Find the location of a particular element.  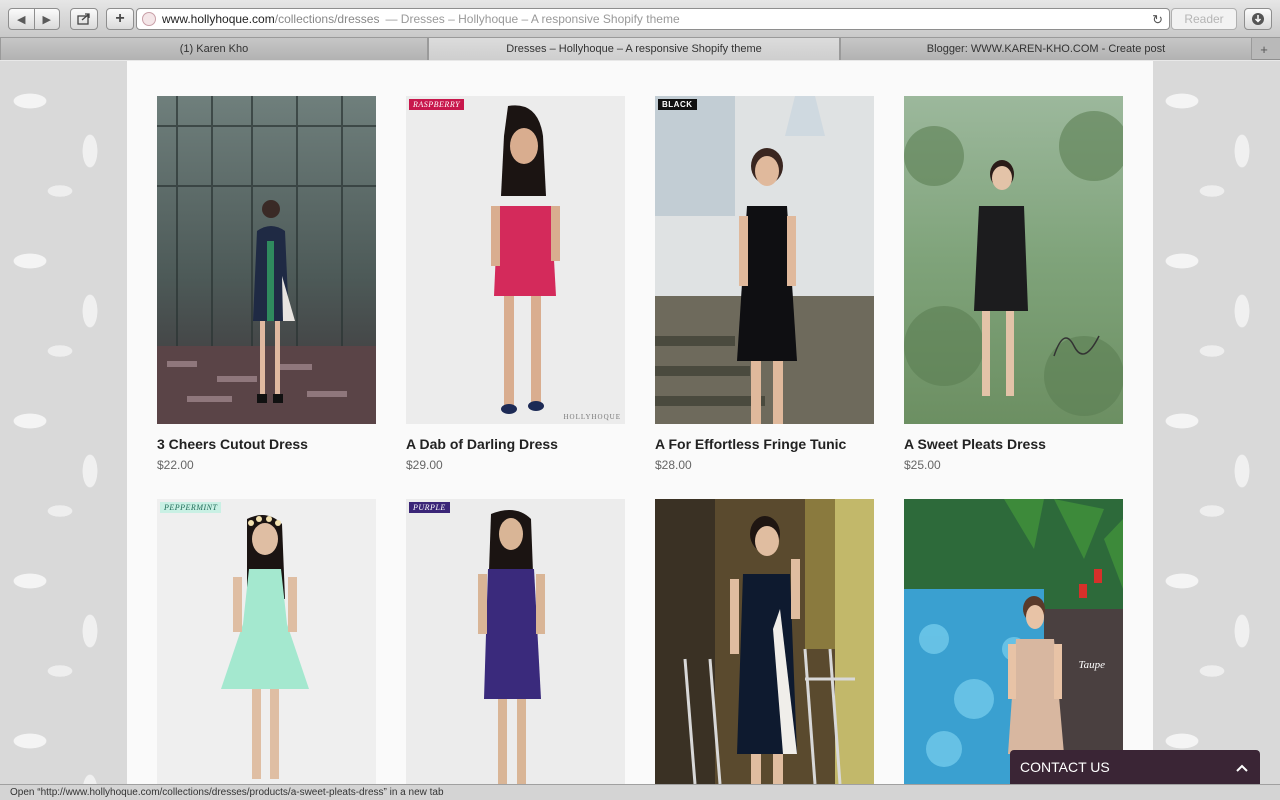

plus-icon: + is located at coordinates (120, 18).